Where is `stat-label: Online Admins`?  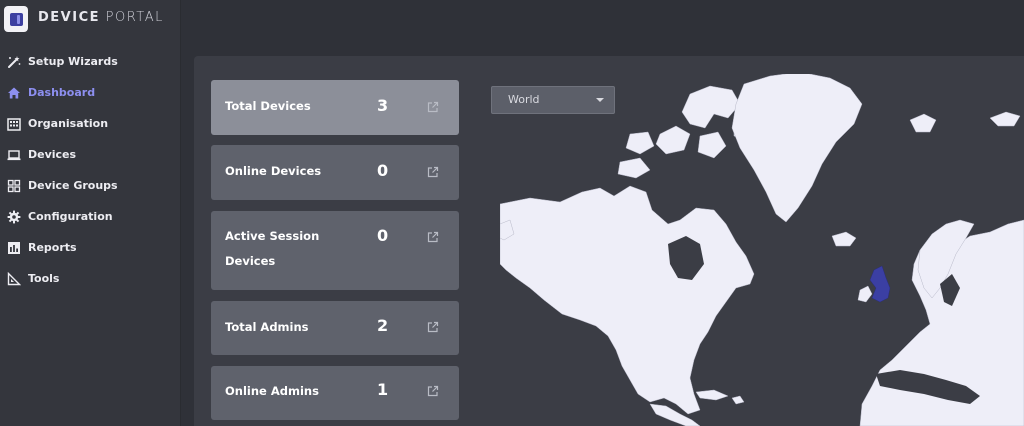 stat-label: Online Admins is located at coordinates (272, 391).